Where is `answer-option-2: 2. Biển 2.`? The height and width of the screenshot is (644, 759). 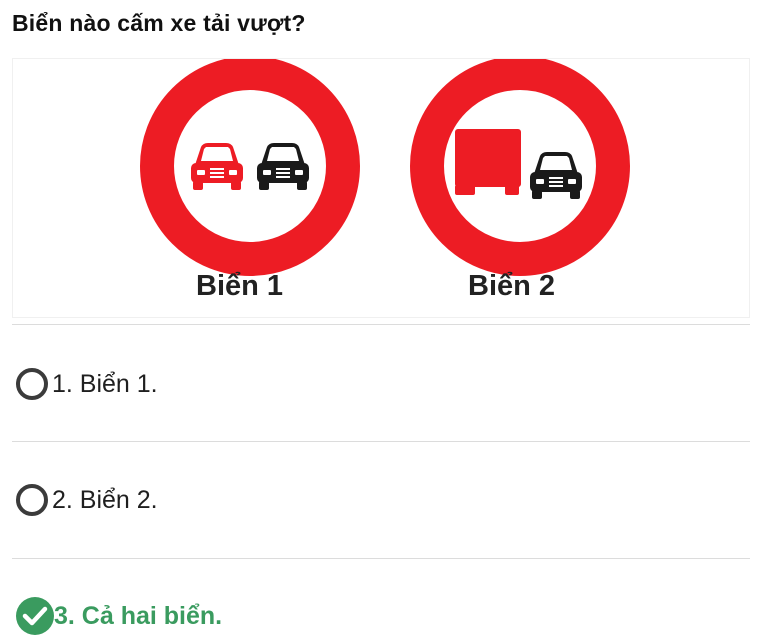
answer-option-2: 2. Biển 2. is located at coordinates (87, 500).